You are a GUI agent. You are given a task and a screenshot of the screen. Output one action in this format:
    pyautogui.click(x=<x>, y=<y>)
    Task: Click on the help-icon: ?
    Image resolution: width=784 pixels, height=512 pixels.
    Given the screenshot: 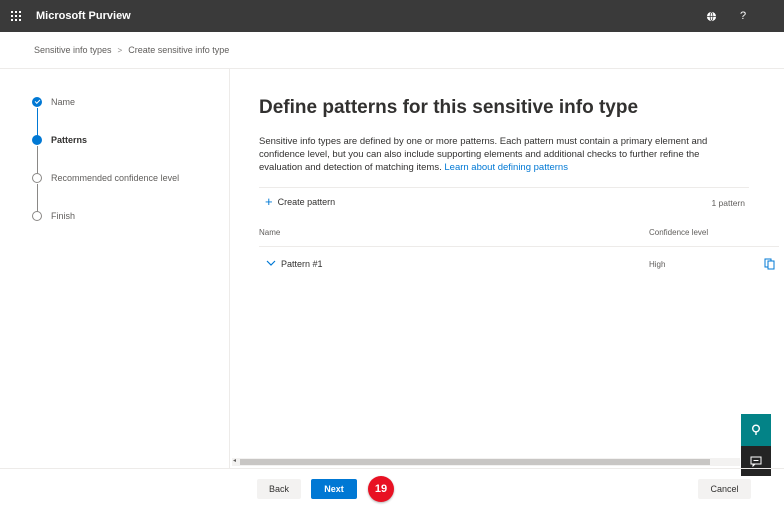 What is the action you would take?
    pyautogui.click(x=743, y=16)
    